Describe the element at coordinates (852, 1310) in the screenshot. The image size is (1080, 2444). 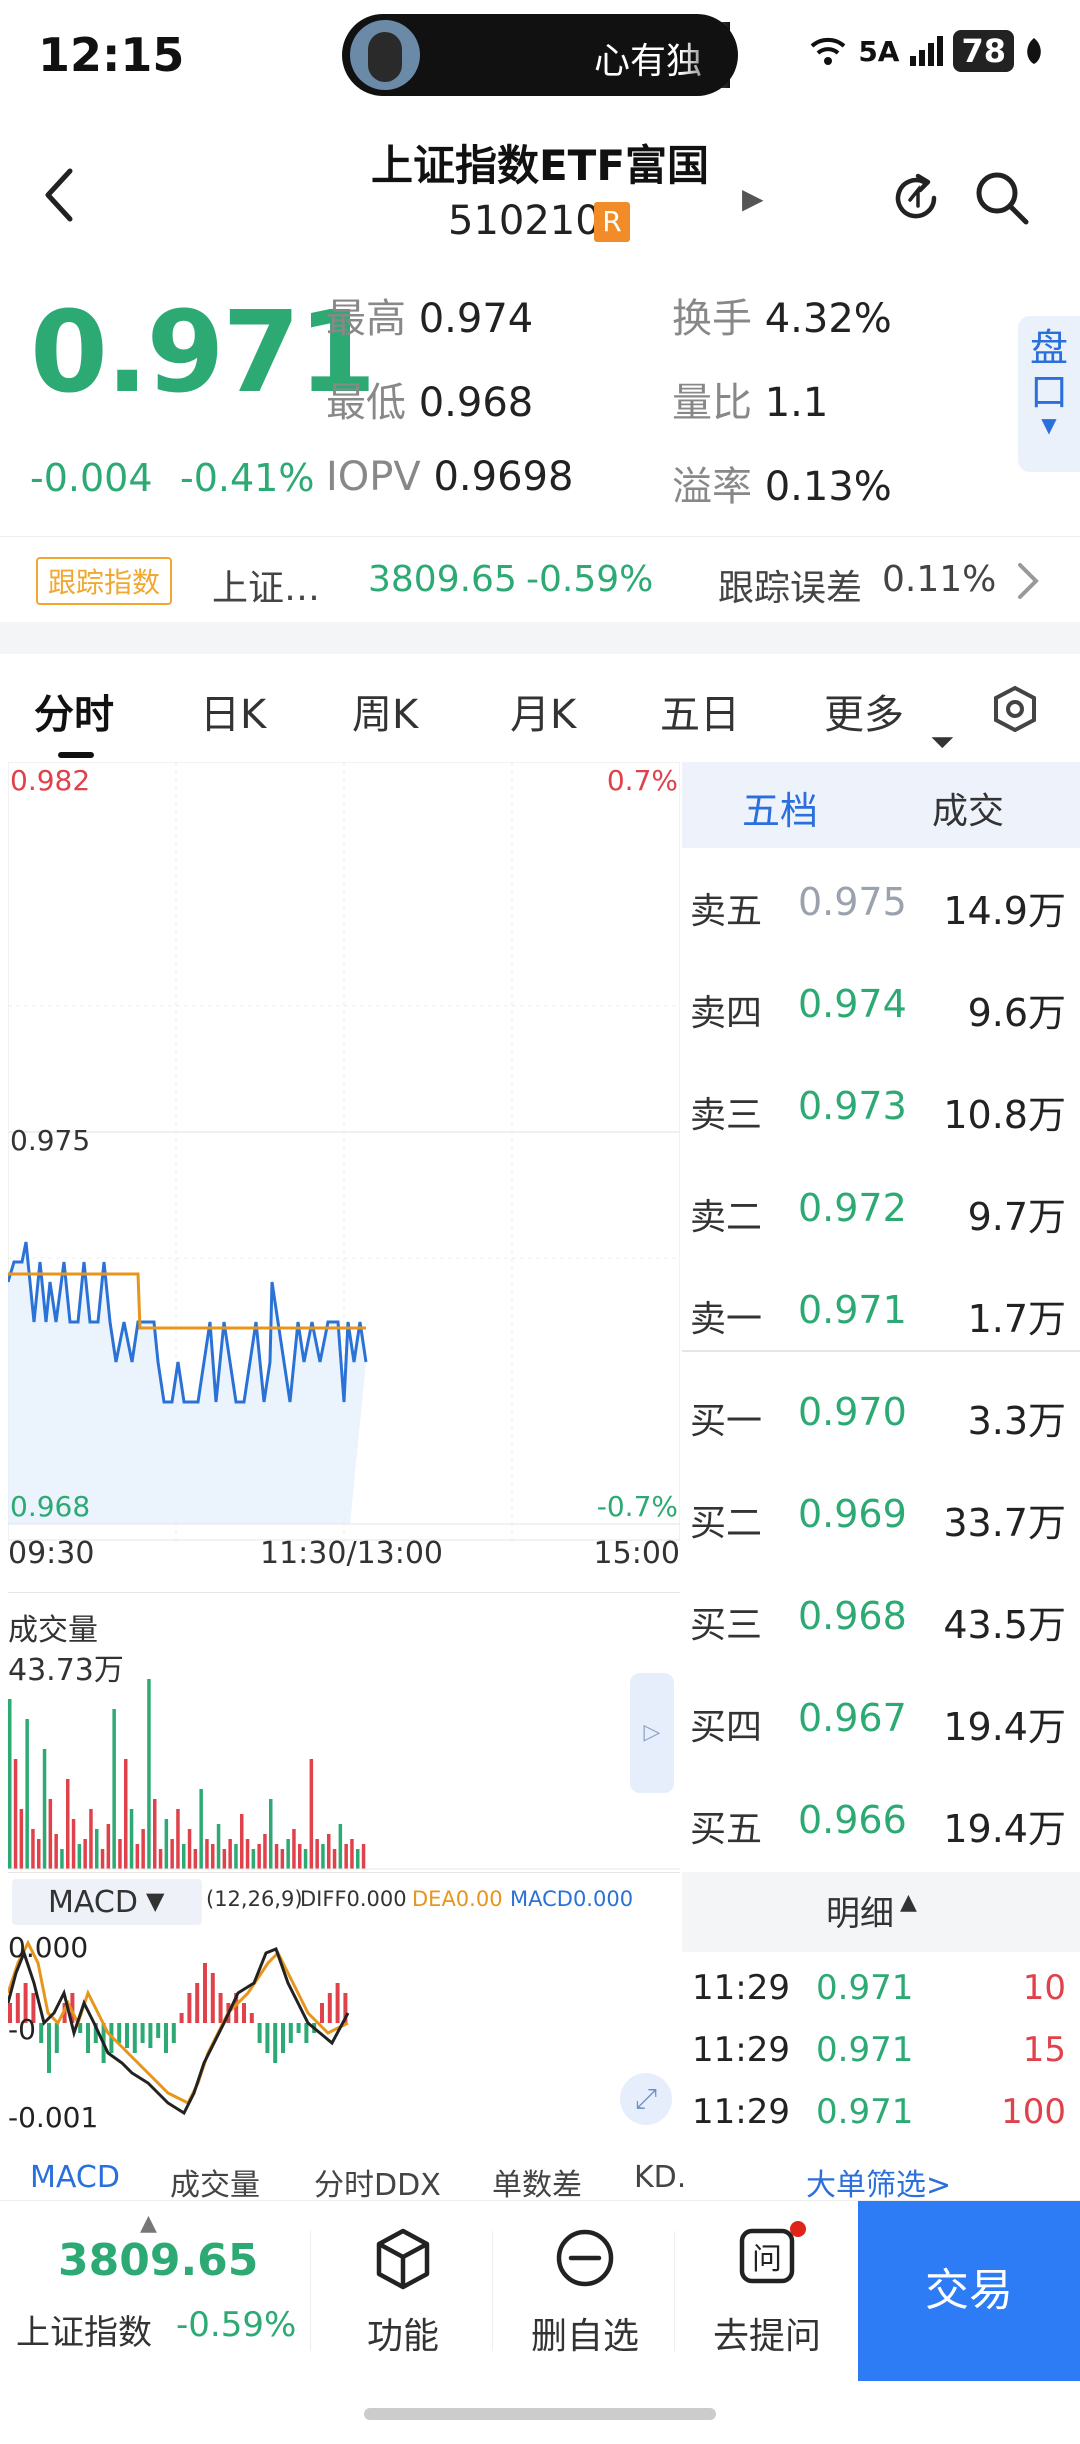
I see `ask-price: 0.971` at that location.